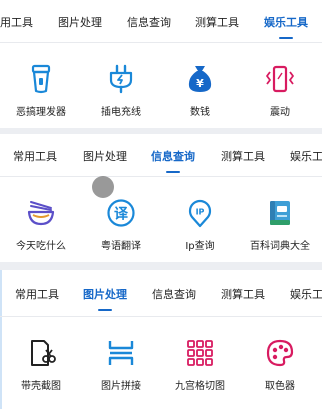 Image resolution: width=322 pixels, height=409 pixels. I want to click on tool-count-money: ¥ 数钱, so click(200, 91).